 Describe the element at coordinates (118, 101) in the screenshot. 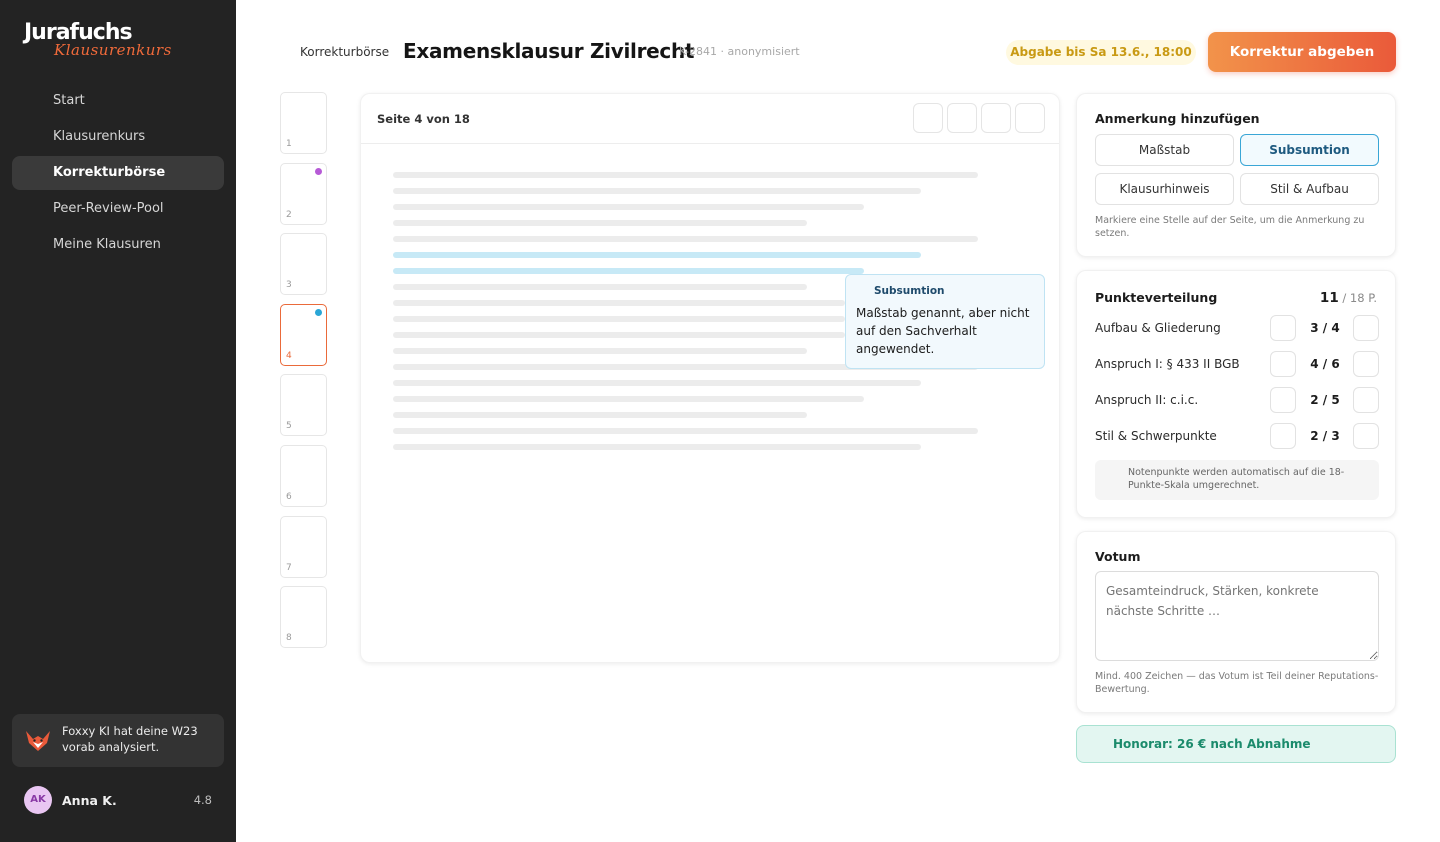

I see `nav-item-start: Start` at that location.